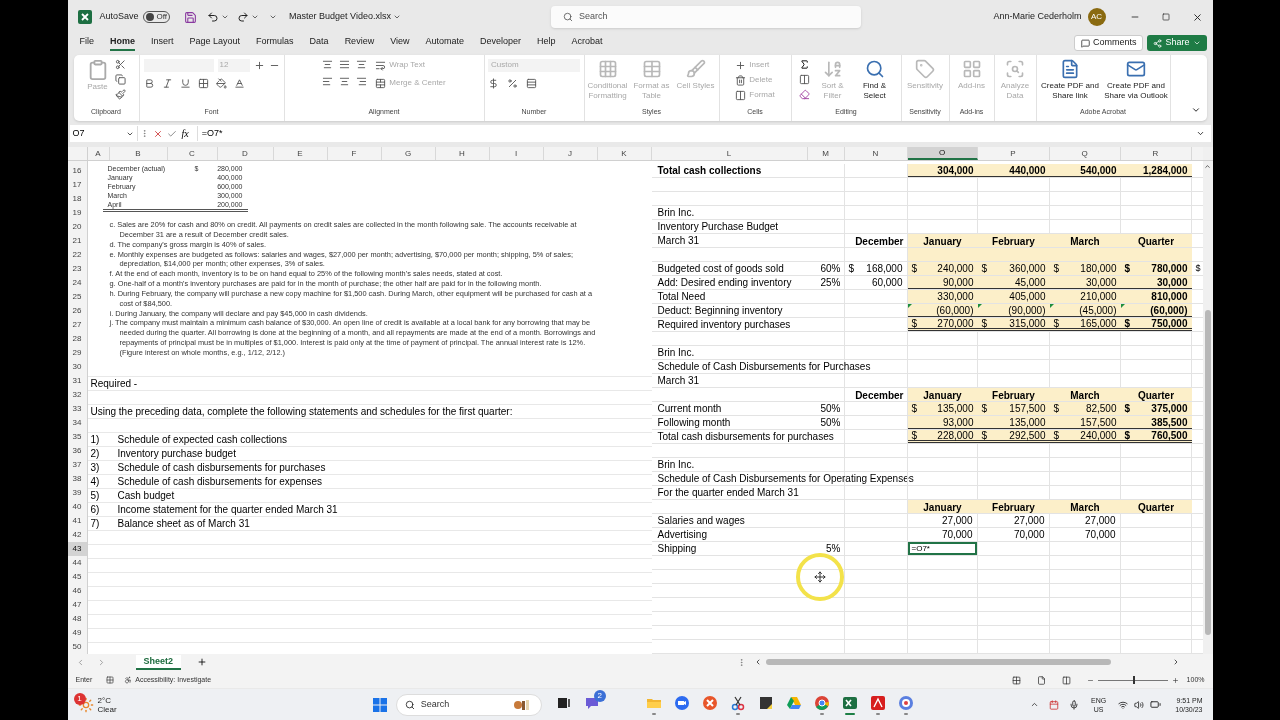 The width and height of the screenshot is (1280, 720). I want to click on ribbon-button: Create PDF and Share via Outlook, so click(1136, 80).